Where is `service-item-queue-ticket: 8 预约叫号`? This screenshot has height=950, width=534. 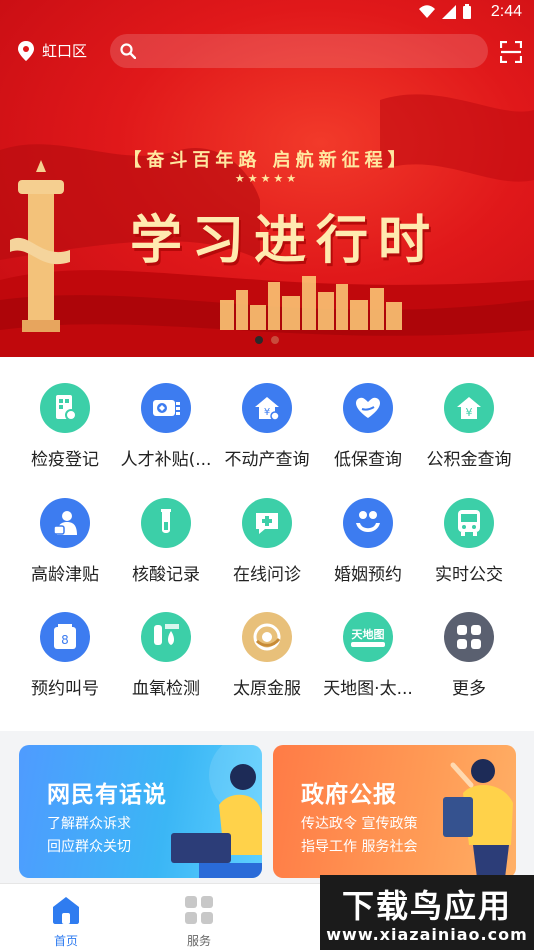 service-item-queue-ticket: 8 预约叫号 is located at coordinates (65, 662).